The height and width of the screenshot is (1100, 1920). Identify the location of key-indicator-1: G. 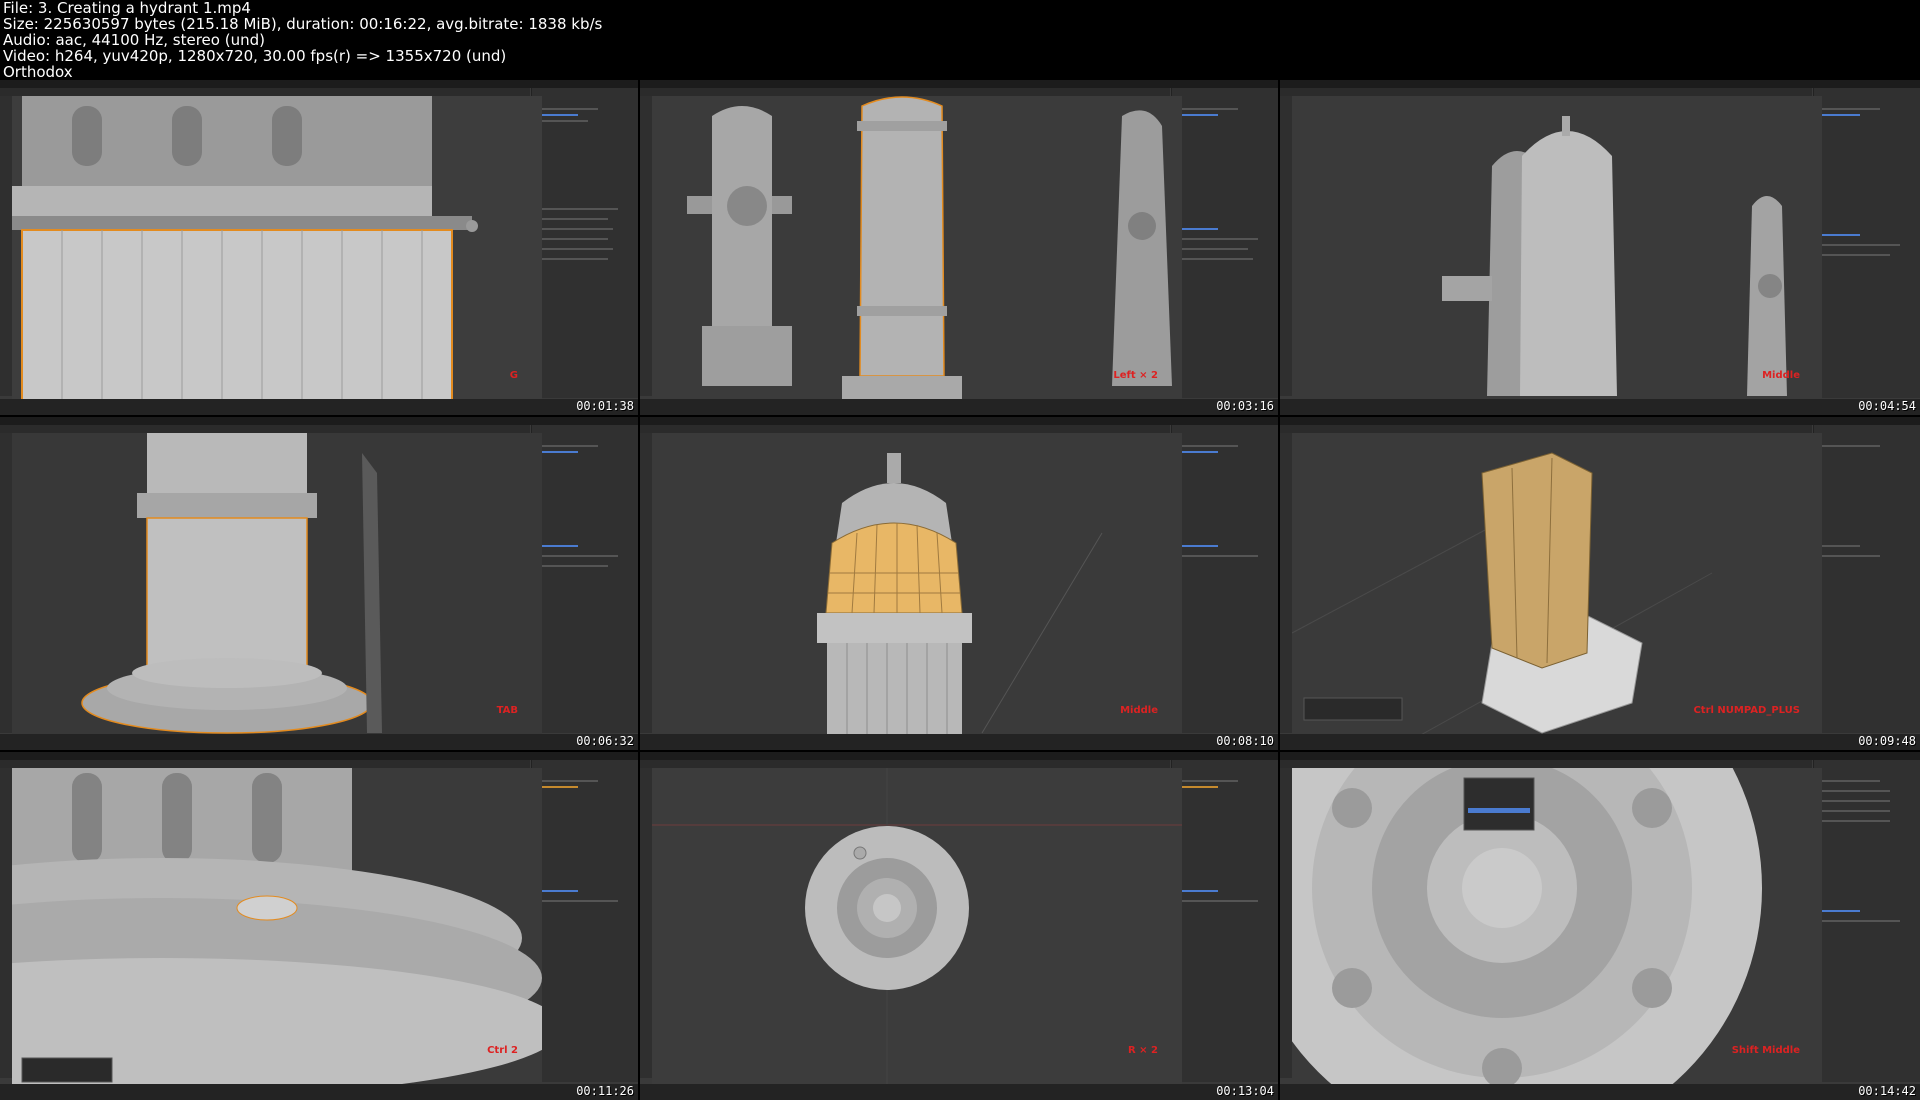
(513, 375).